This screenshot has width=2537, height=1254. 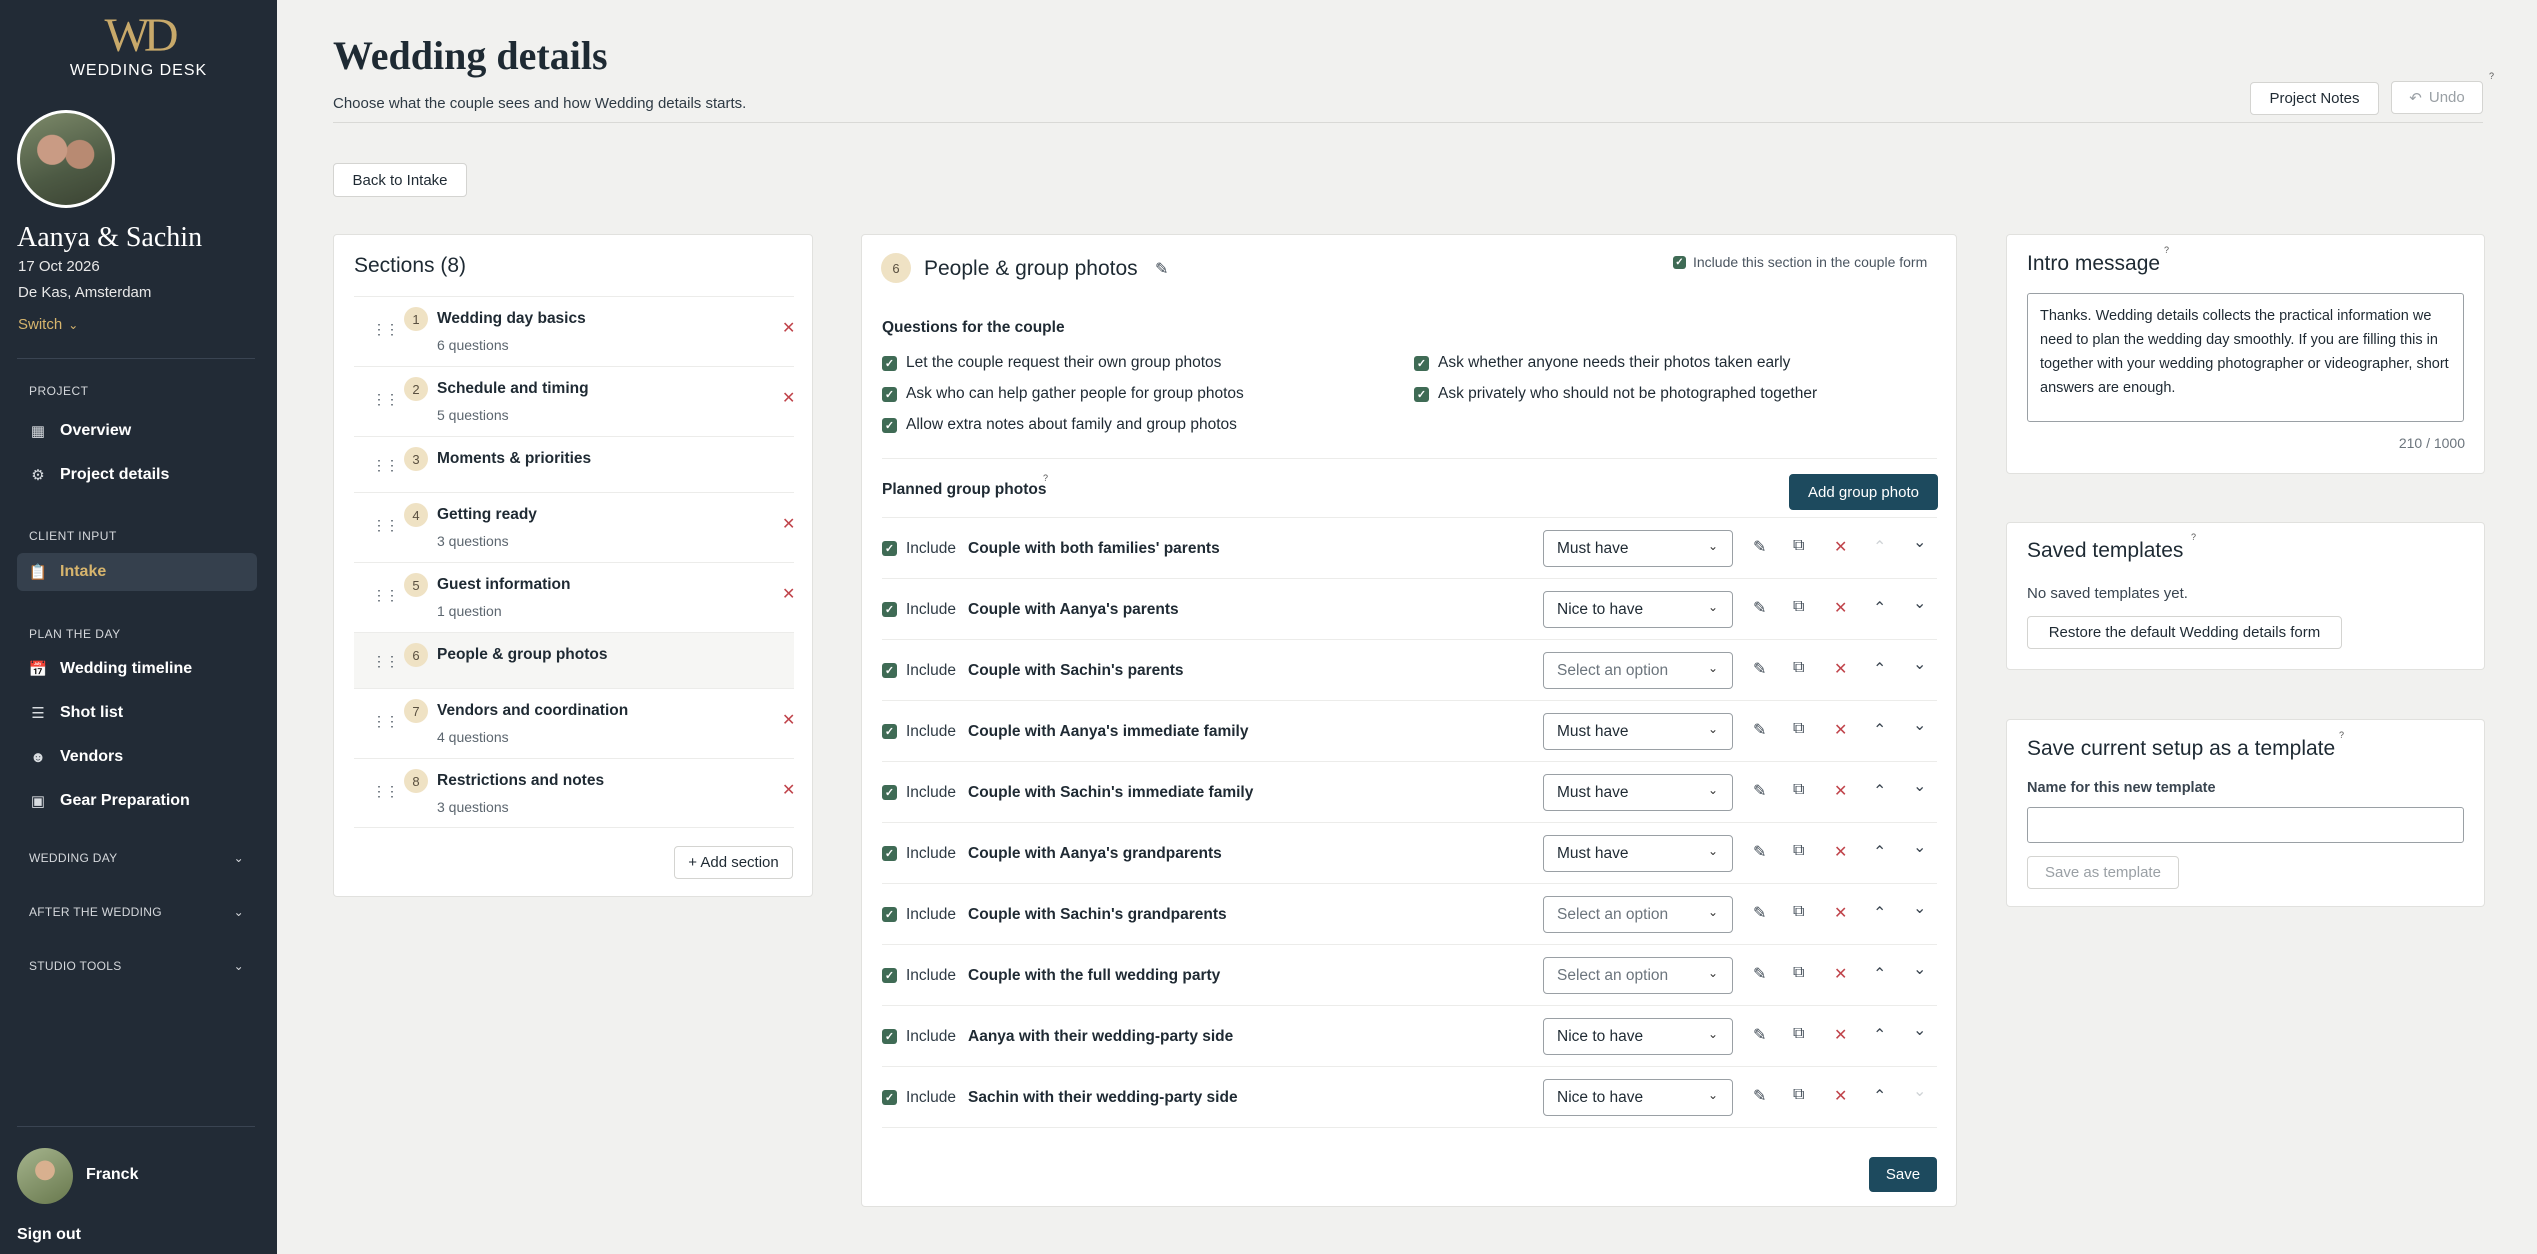 What do you see at coordinates (136, 966) in the screenshot?
I see `nav-group-studio-tools: STUDIO TOOLS ⌄` at bounding box center [136, 966].